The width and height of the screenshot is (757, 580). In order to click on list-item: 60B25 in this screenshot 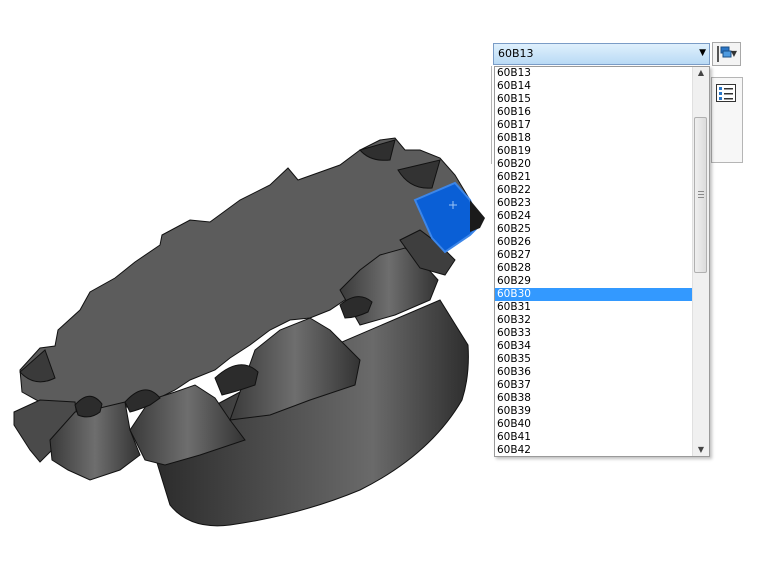, I will do `click(594, 229)`.